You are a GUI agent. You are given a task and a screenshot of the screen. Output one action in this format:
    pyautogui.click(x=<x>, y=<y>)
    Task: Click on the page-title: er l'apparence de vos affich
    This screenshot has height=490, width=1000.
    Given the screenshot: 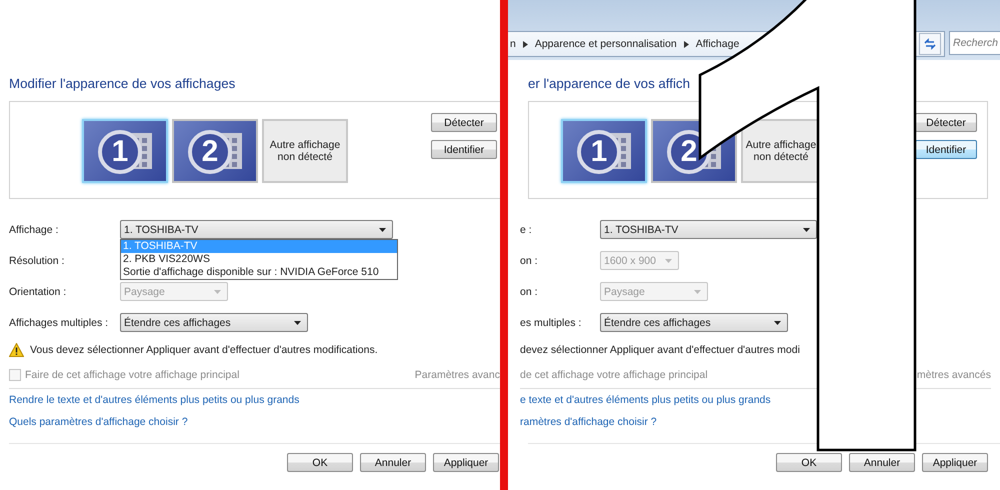 What is the action you would take?
    pyautogui.click(x=609, y=83)
    